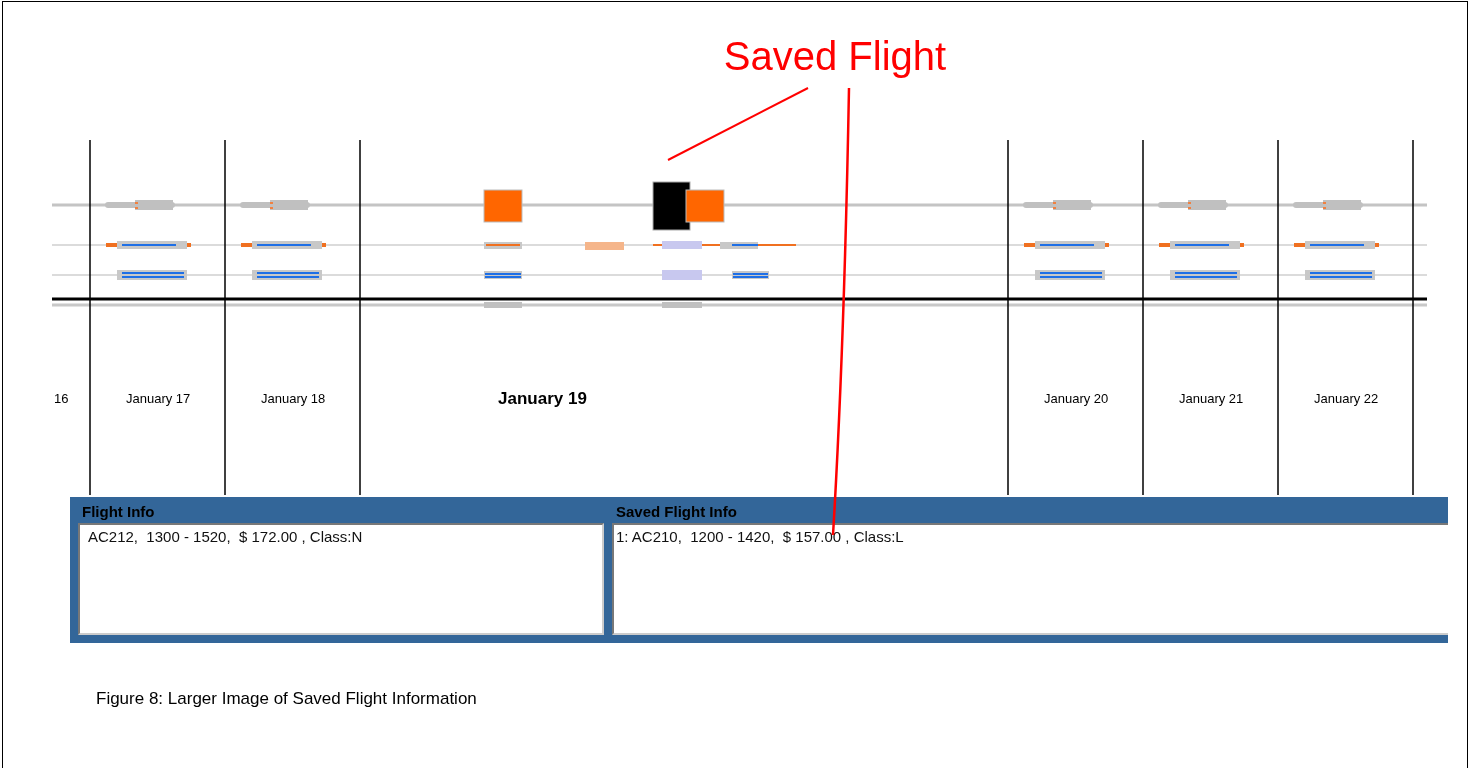 The height and width of the screenshot is (769, 1470). Describe the element at coordinates (341, 579) in the screenshot. I see `flight-info-field: AC212, 1300 - 1520, $ 172.00 , Class:N` at that location.